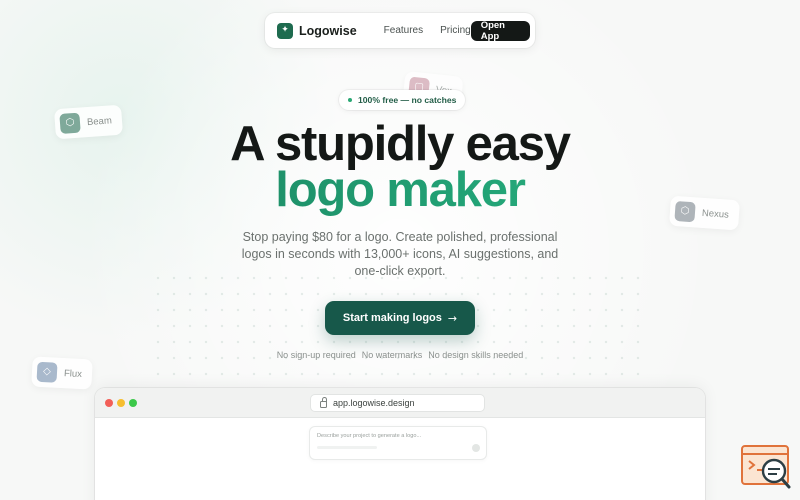 The width and height of the screenshot is (800, 500). What do you see at coordinates (328, 30) in the screenshot?
I see `brand-name: Logowise` at bounding box center [328, 30].